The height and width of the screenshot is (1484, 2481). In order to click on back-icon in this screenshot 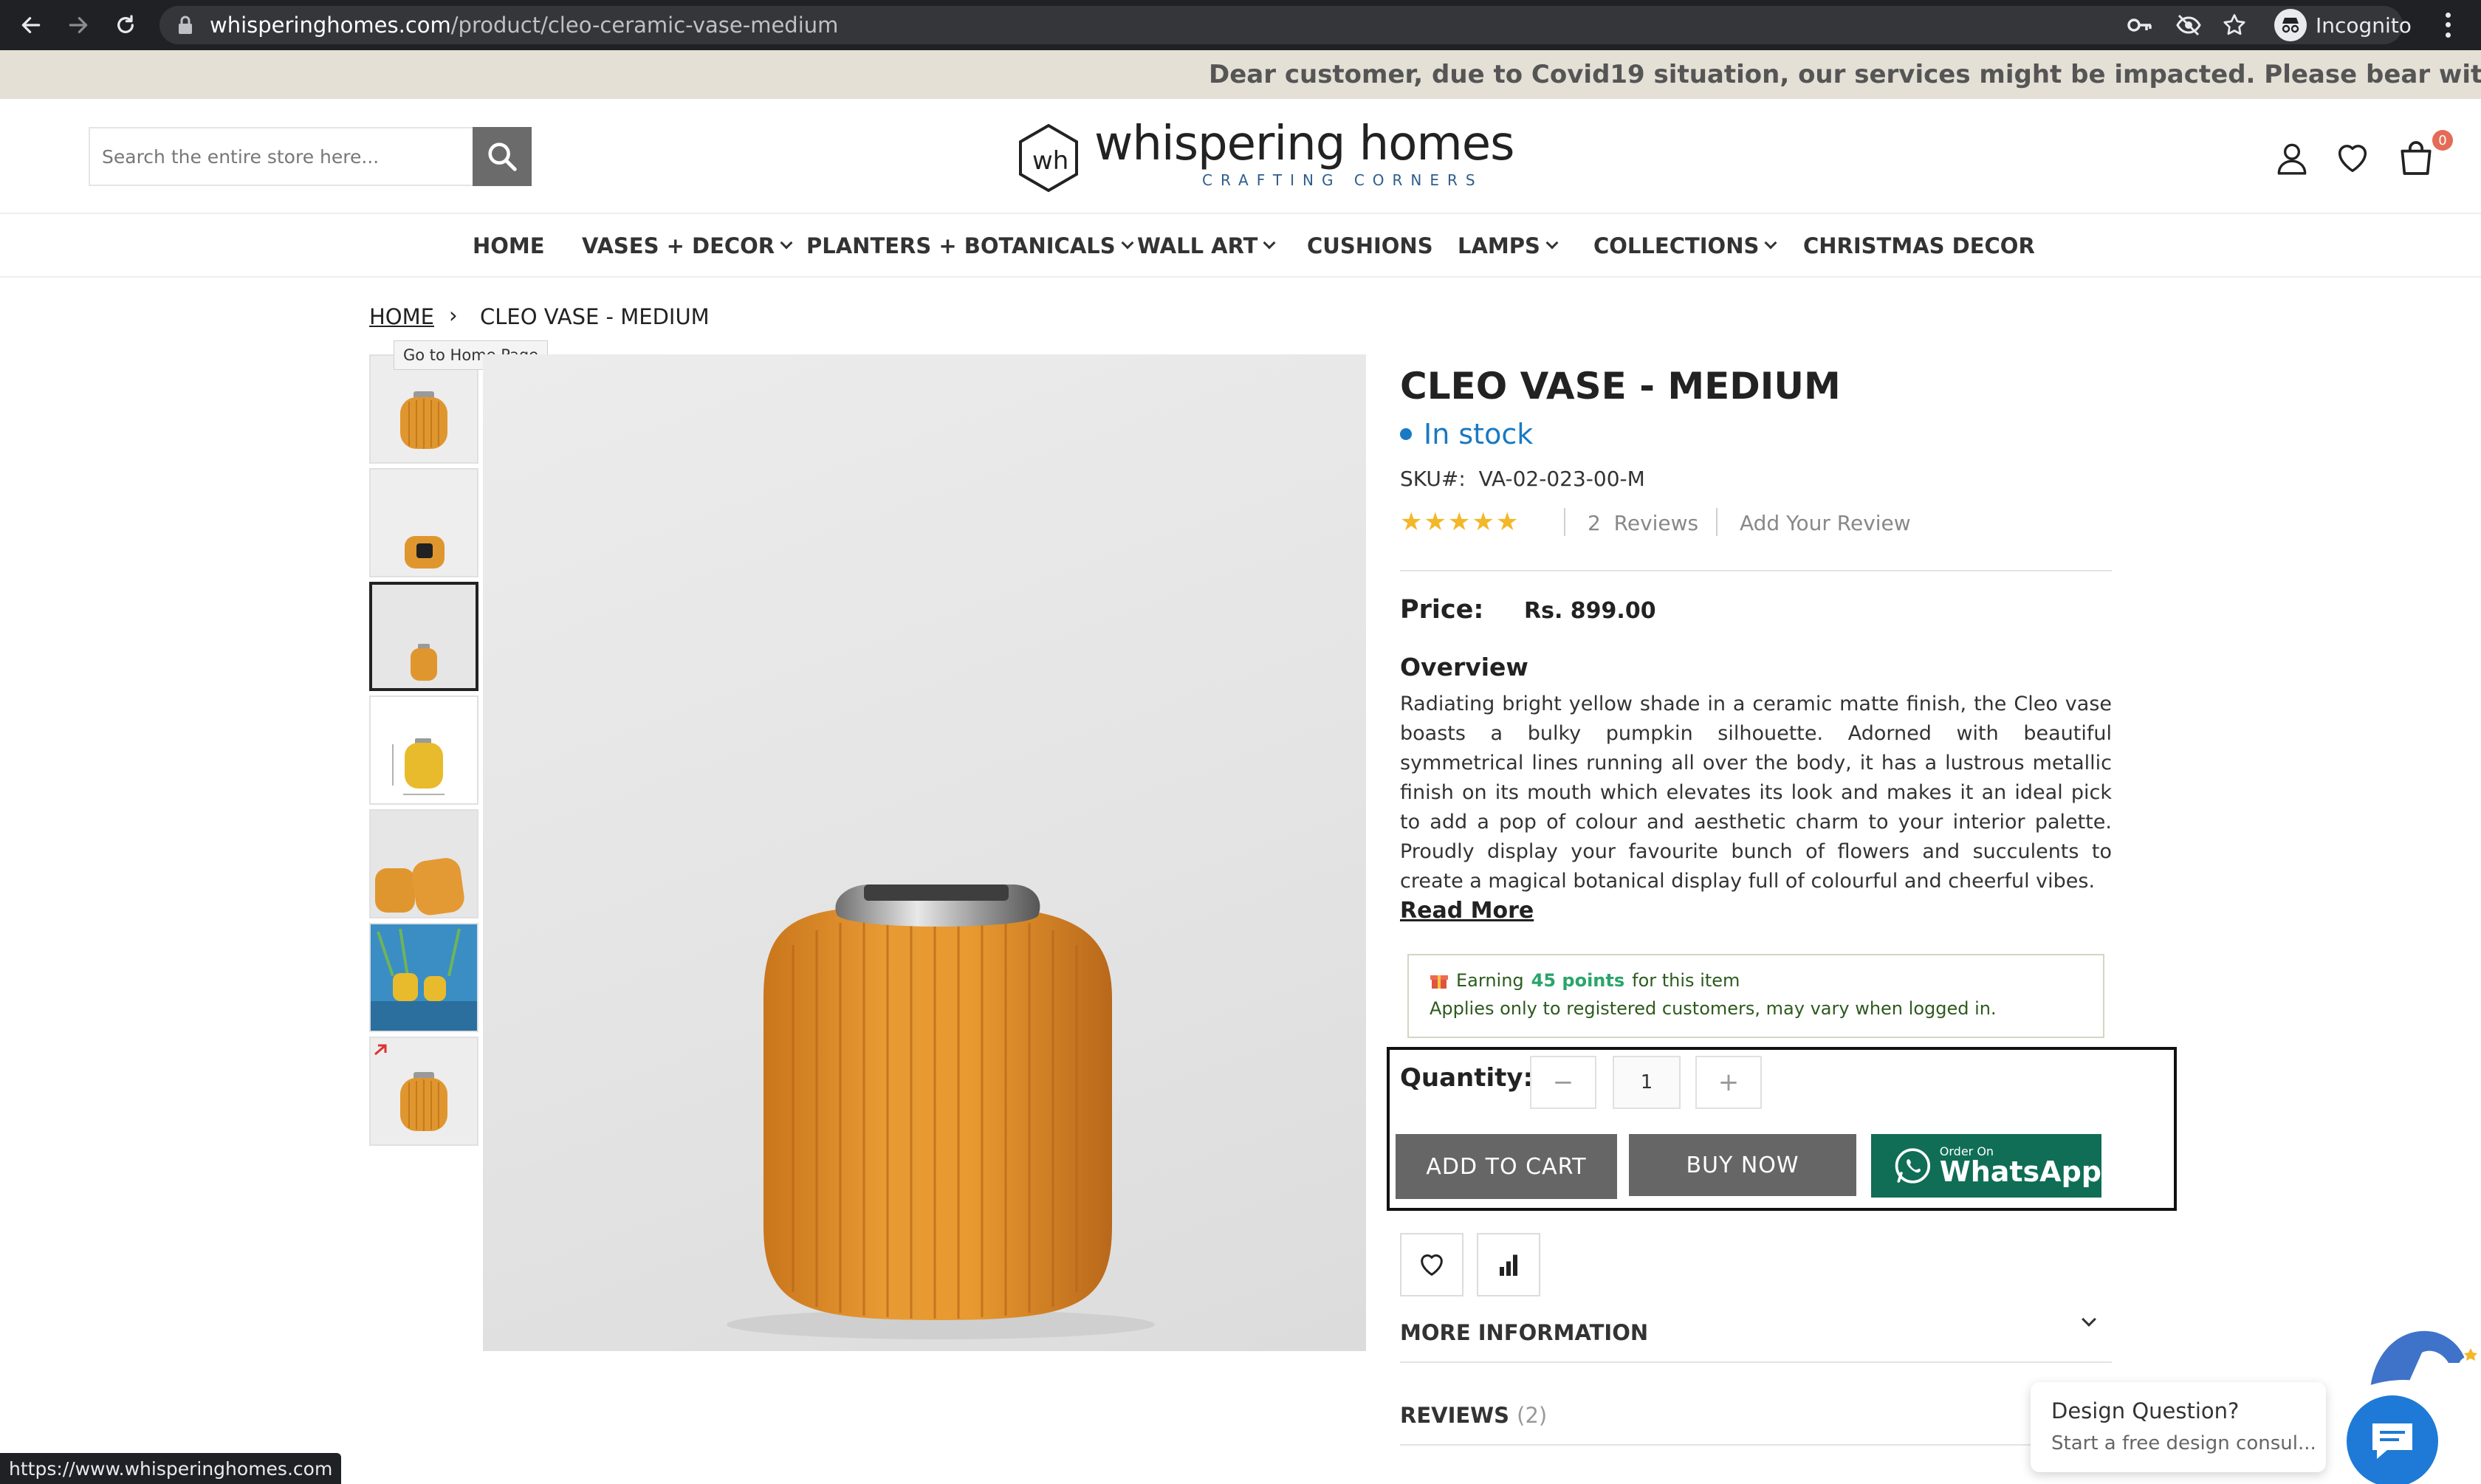, I will do `click(31, 25)`.